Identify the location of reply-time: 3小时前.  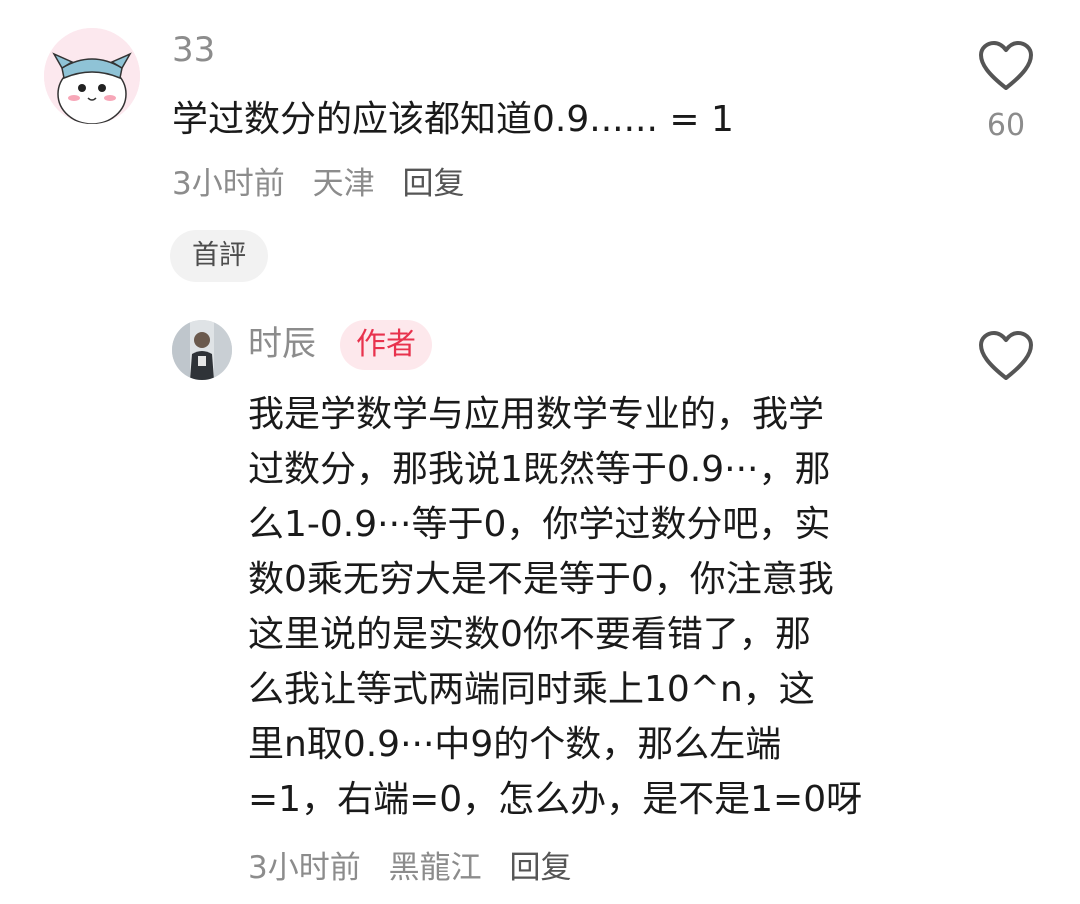
(304, 868).